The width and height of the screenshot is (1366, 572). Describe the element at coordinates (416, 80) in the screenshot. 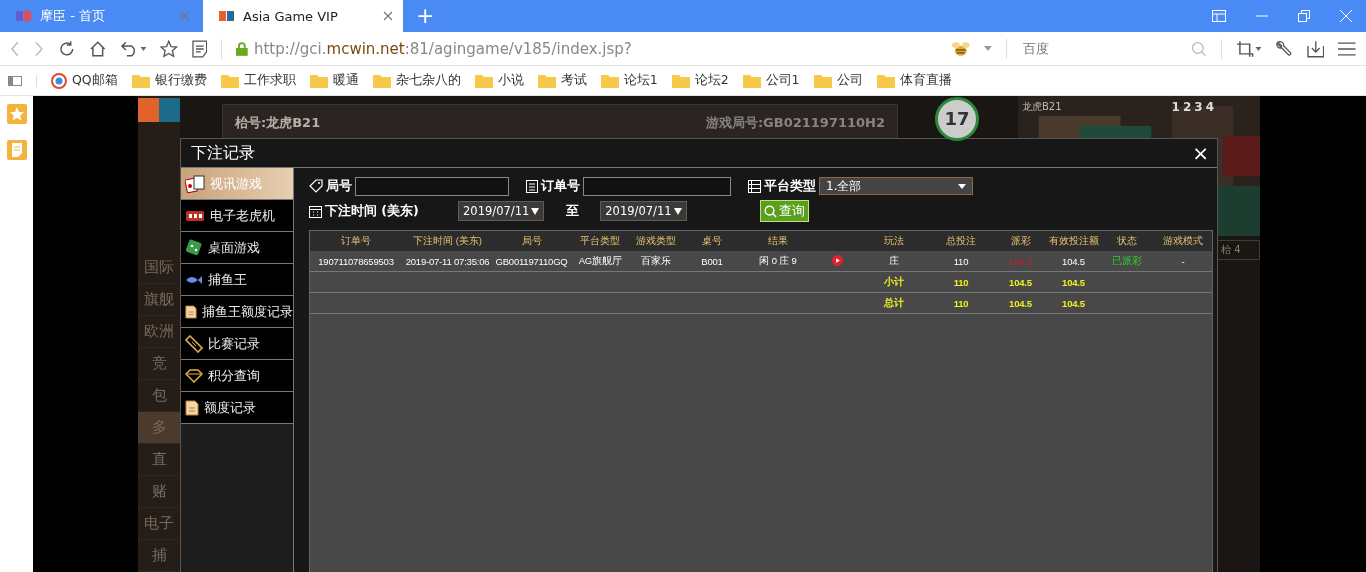

I see `bookmark: 杂七杂八的` at that location.